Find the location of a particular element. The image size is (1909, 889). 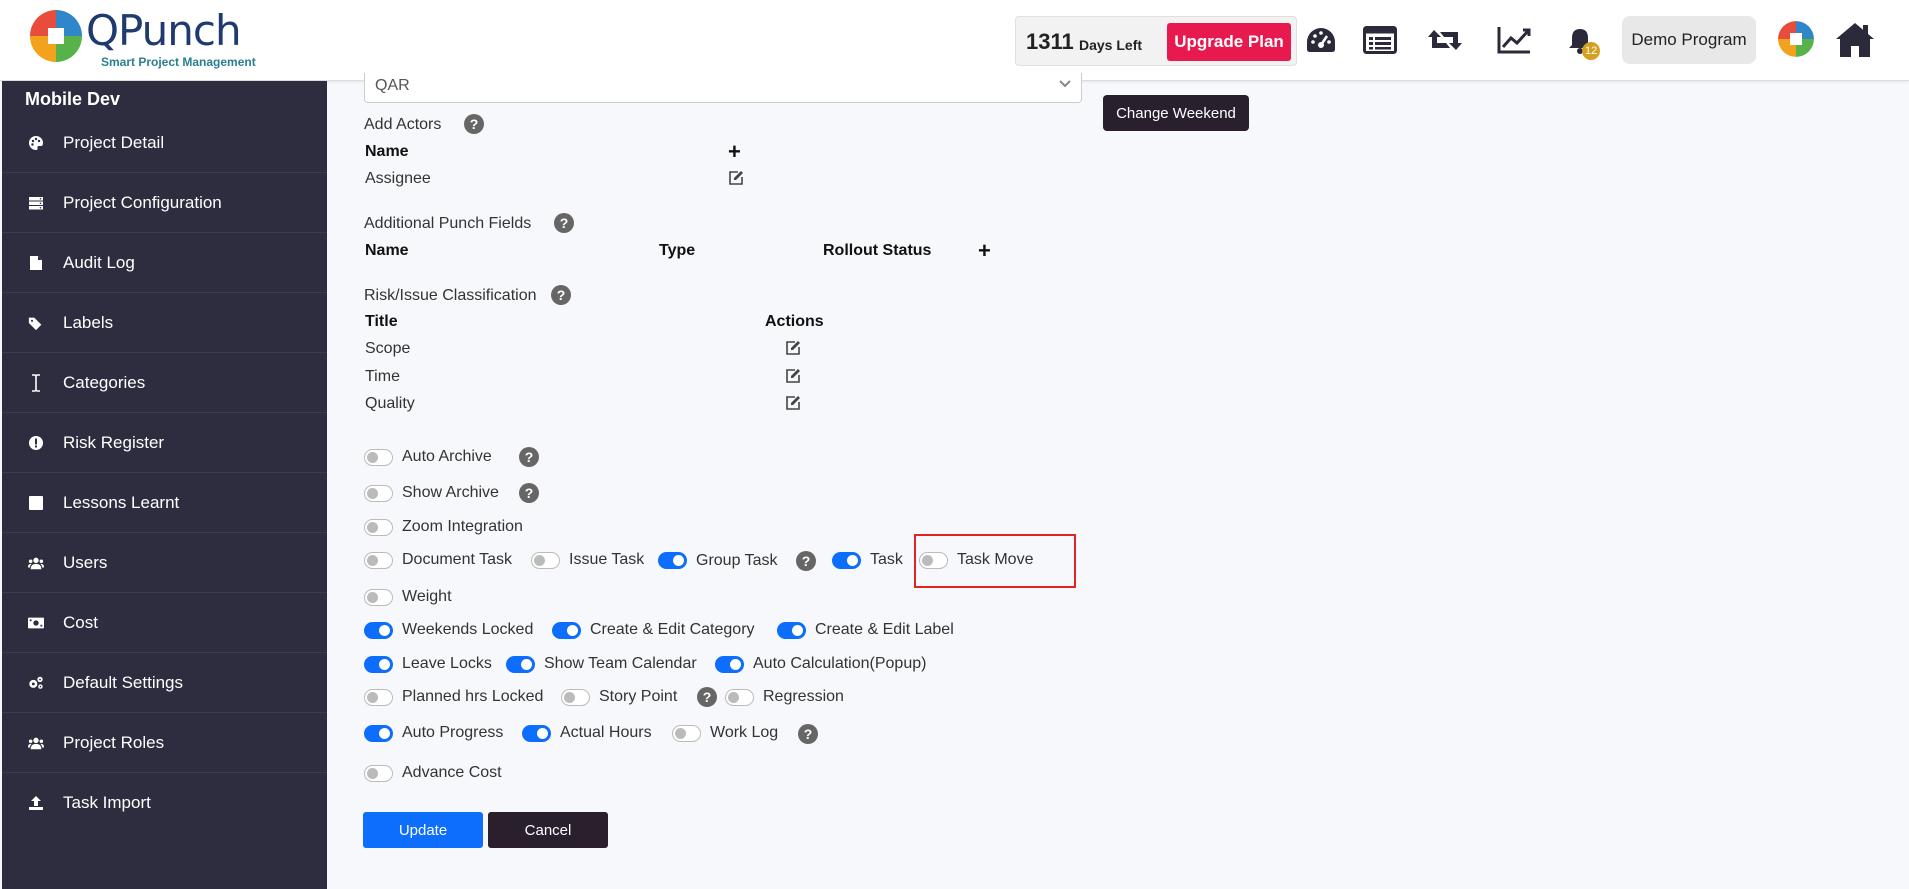

currency-select-value: QAR is located at coordinates (392, 85).